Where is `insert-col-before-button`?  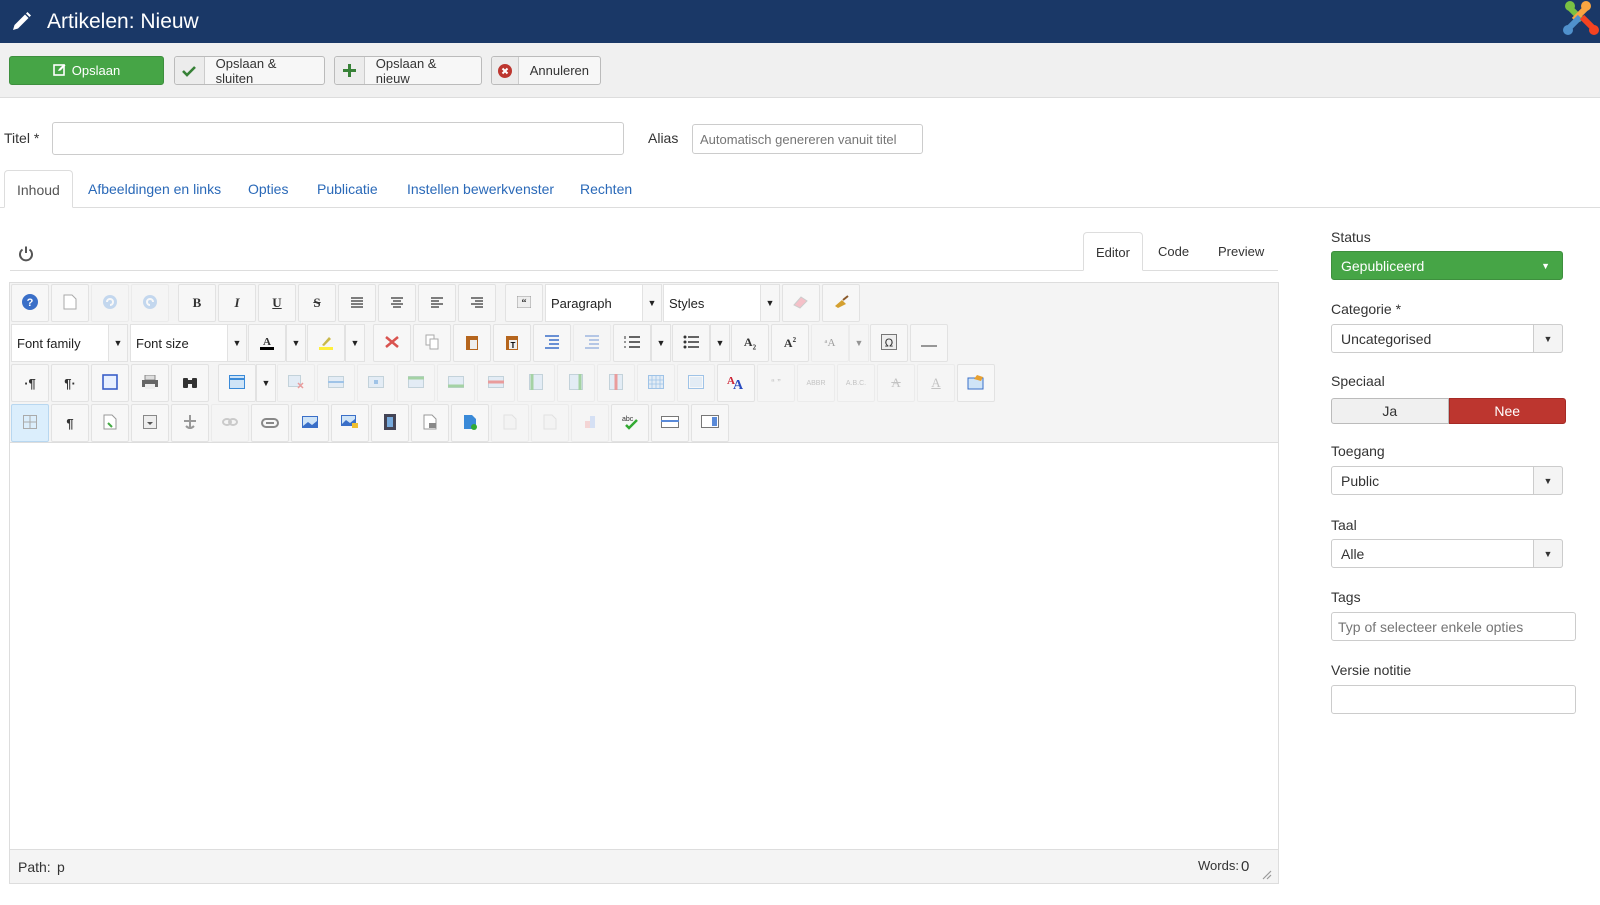
insert-col-before-button is located at coordinates (536, 383).